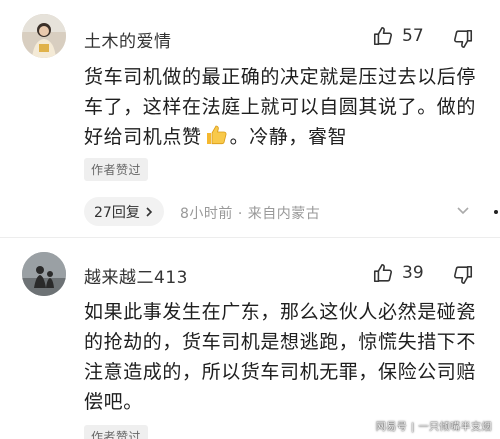 The width and height of the screenshot is (500, 439). I want to click on like-count: 57, so click(413, 36).